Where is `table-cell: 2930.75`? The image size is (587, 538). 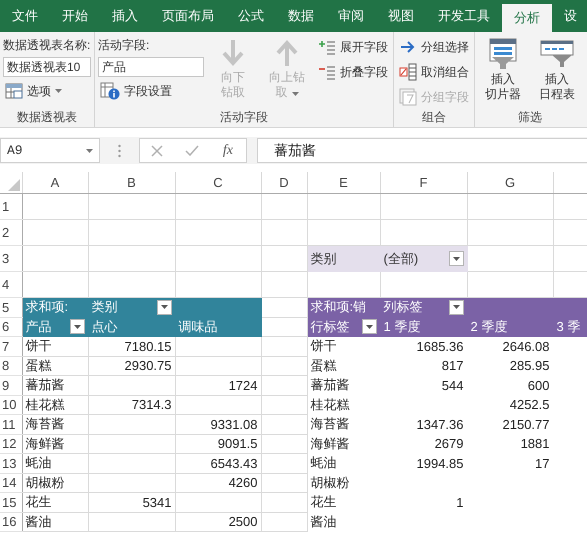
table-cell: 2930.75 is located at coordinates (131, 366).